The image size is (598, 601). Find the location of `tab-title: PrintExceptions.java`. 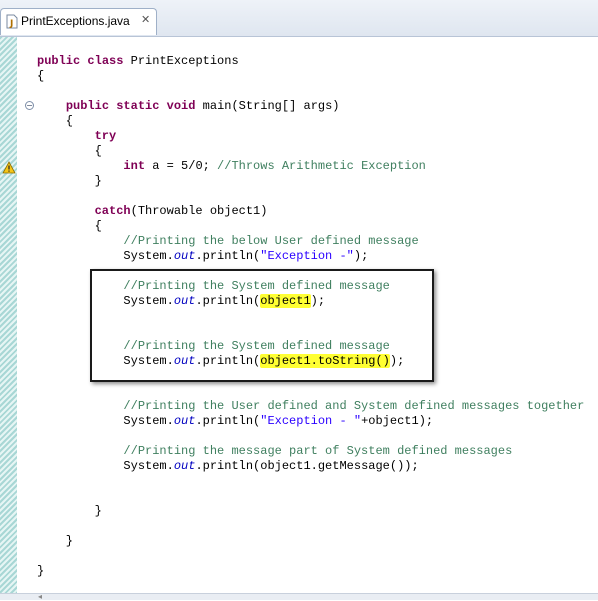

tab-title: PrintExceptions.java is located at coordinates (75, 21).